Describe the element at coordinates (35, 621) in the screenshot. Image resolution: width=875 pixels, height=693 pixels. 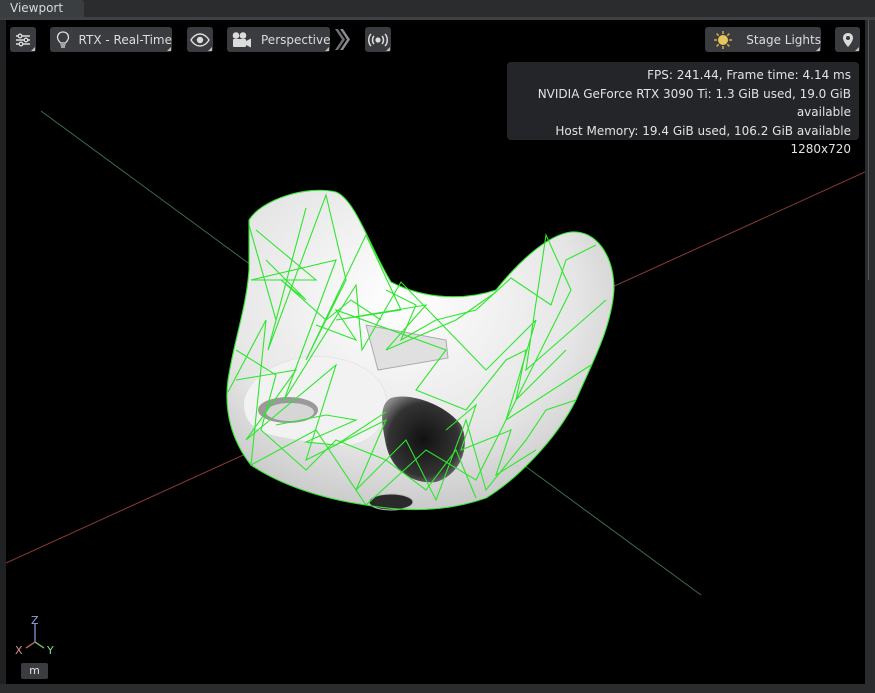
I see `gizmo-z-label: Z` at that location.